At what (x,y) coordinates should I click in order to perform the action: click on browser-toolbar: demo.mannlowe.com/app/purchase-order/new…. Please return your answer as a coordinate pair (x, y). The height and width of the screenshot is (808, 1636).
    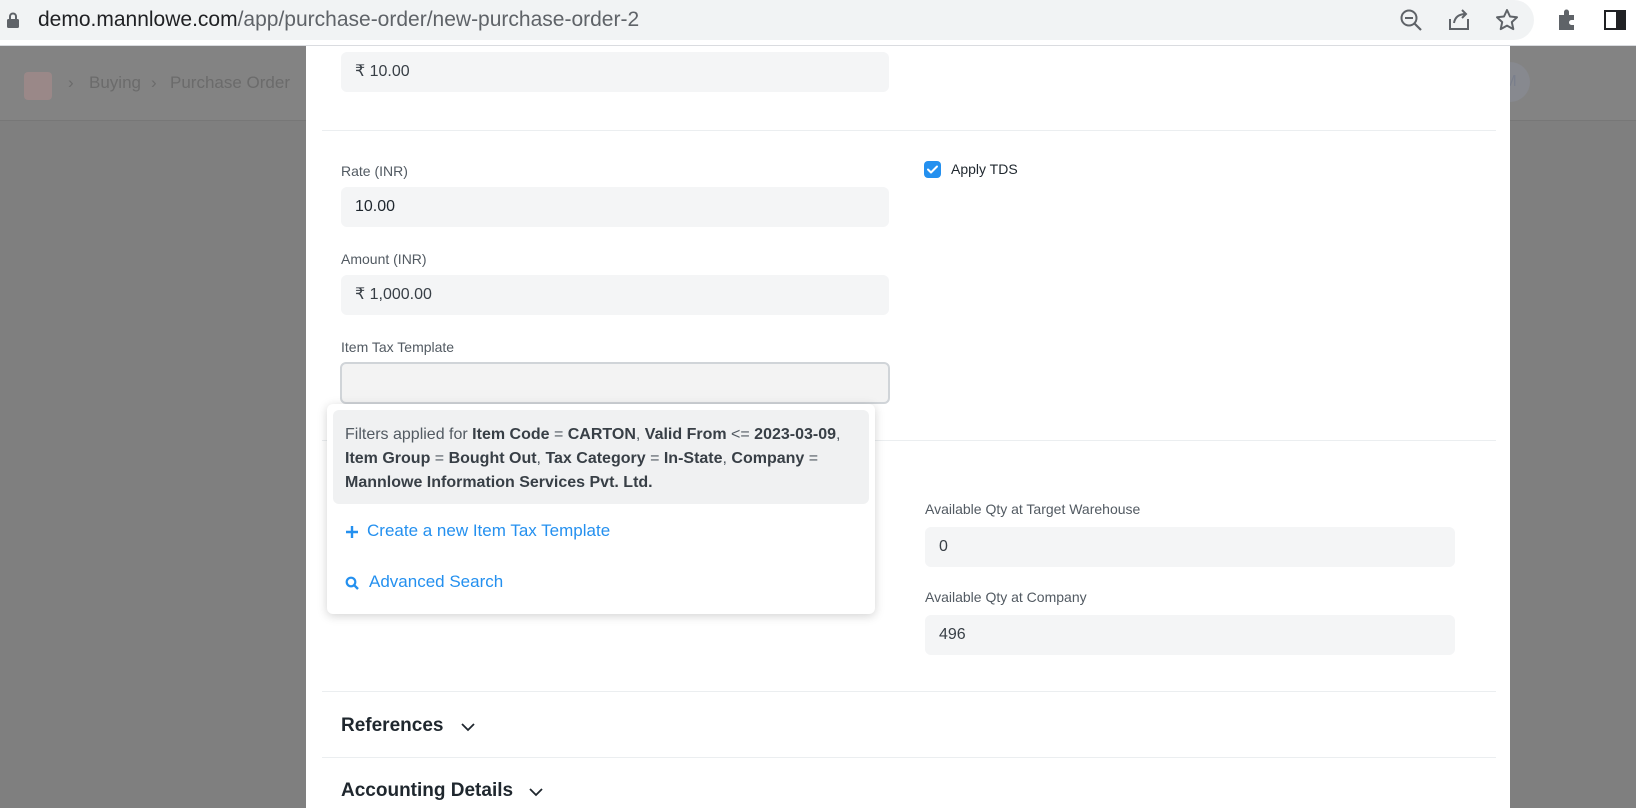
    Looking at the image, I should click on (818, 23).